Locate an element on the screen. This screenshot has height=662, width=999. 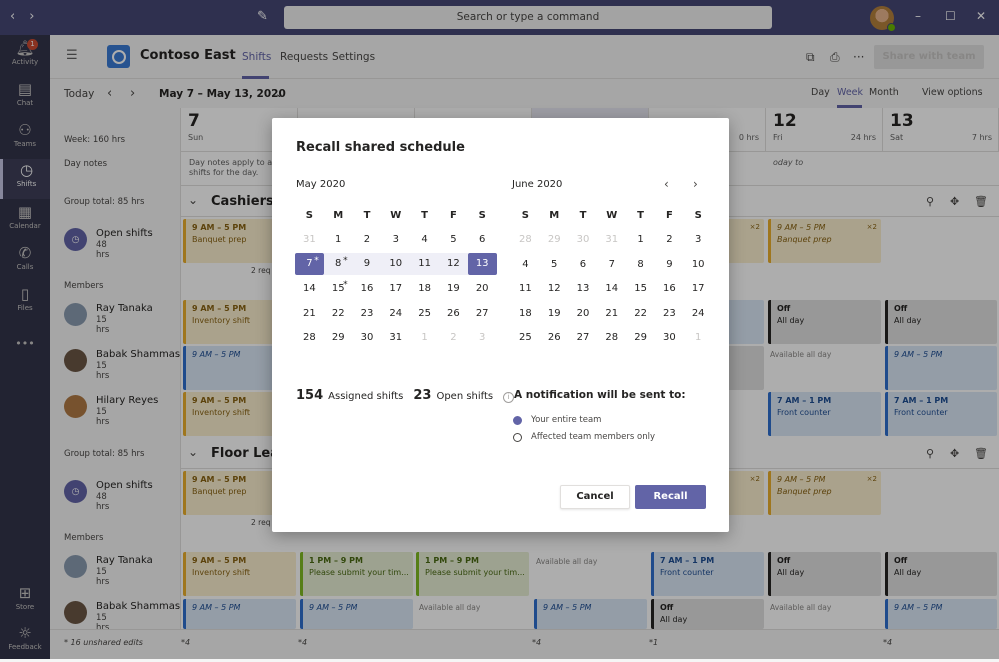
calendar-week: 11 12 13 14 15 16 17 is located at coordinates (612, 289).